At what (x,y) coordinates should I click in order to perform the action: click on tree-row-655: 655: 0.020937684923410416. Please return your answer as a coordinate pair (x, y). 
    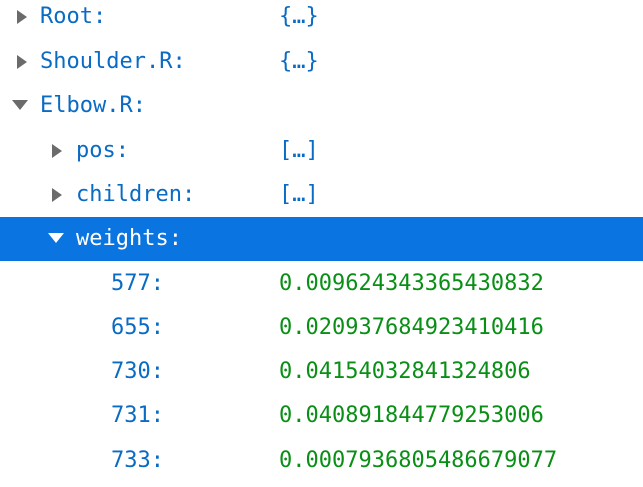
    Looking at the image, I should click on (321, 328).